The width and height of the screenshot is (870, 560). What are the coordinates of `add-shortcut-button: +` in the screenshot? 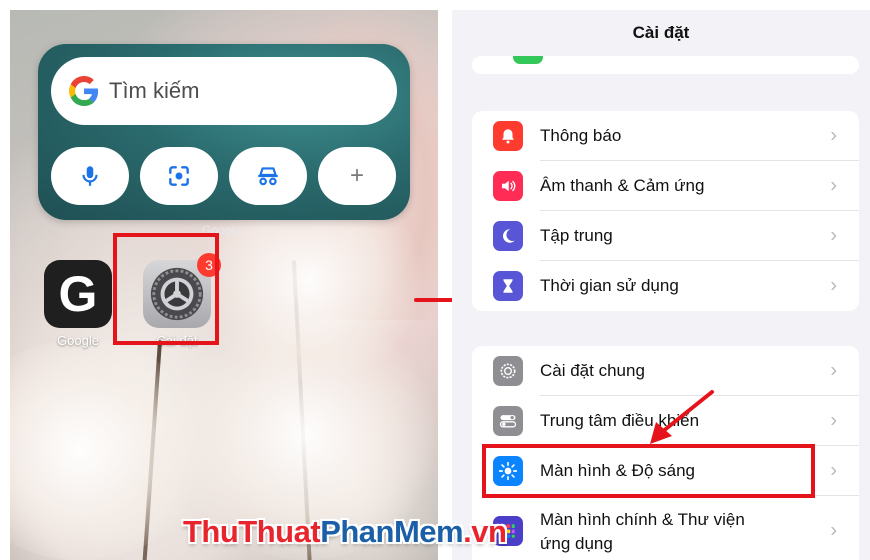 It's located at (357, 176).